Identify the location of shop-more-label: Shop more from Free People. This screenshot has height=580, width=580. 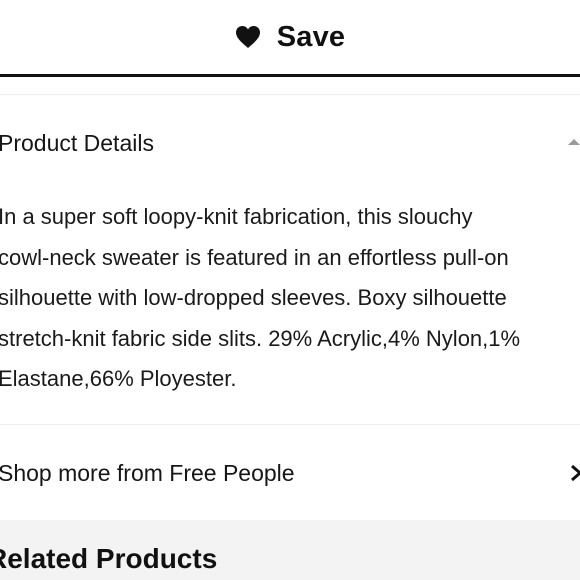
(147, 472).